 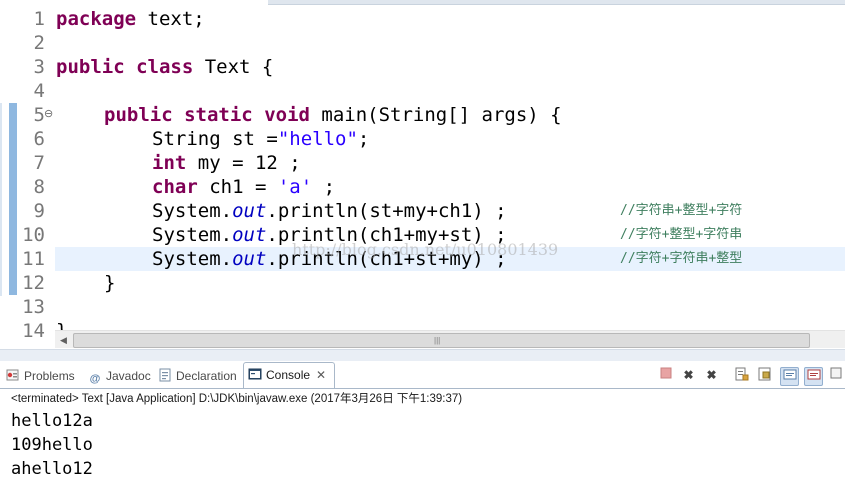 I want to click on code-line: String st ="hello";, so click(x=260, y=139).